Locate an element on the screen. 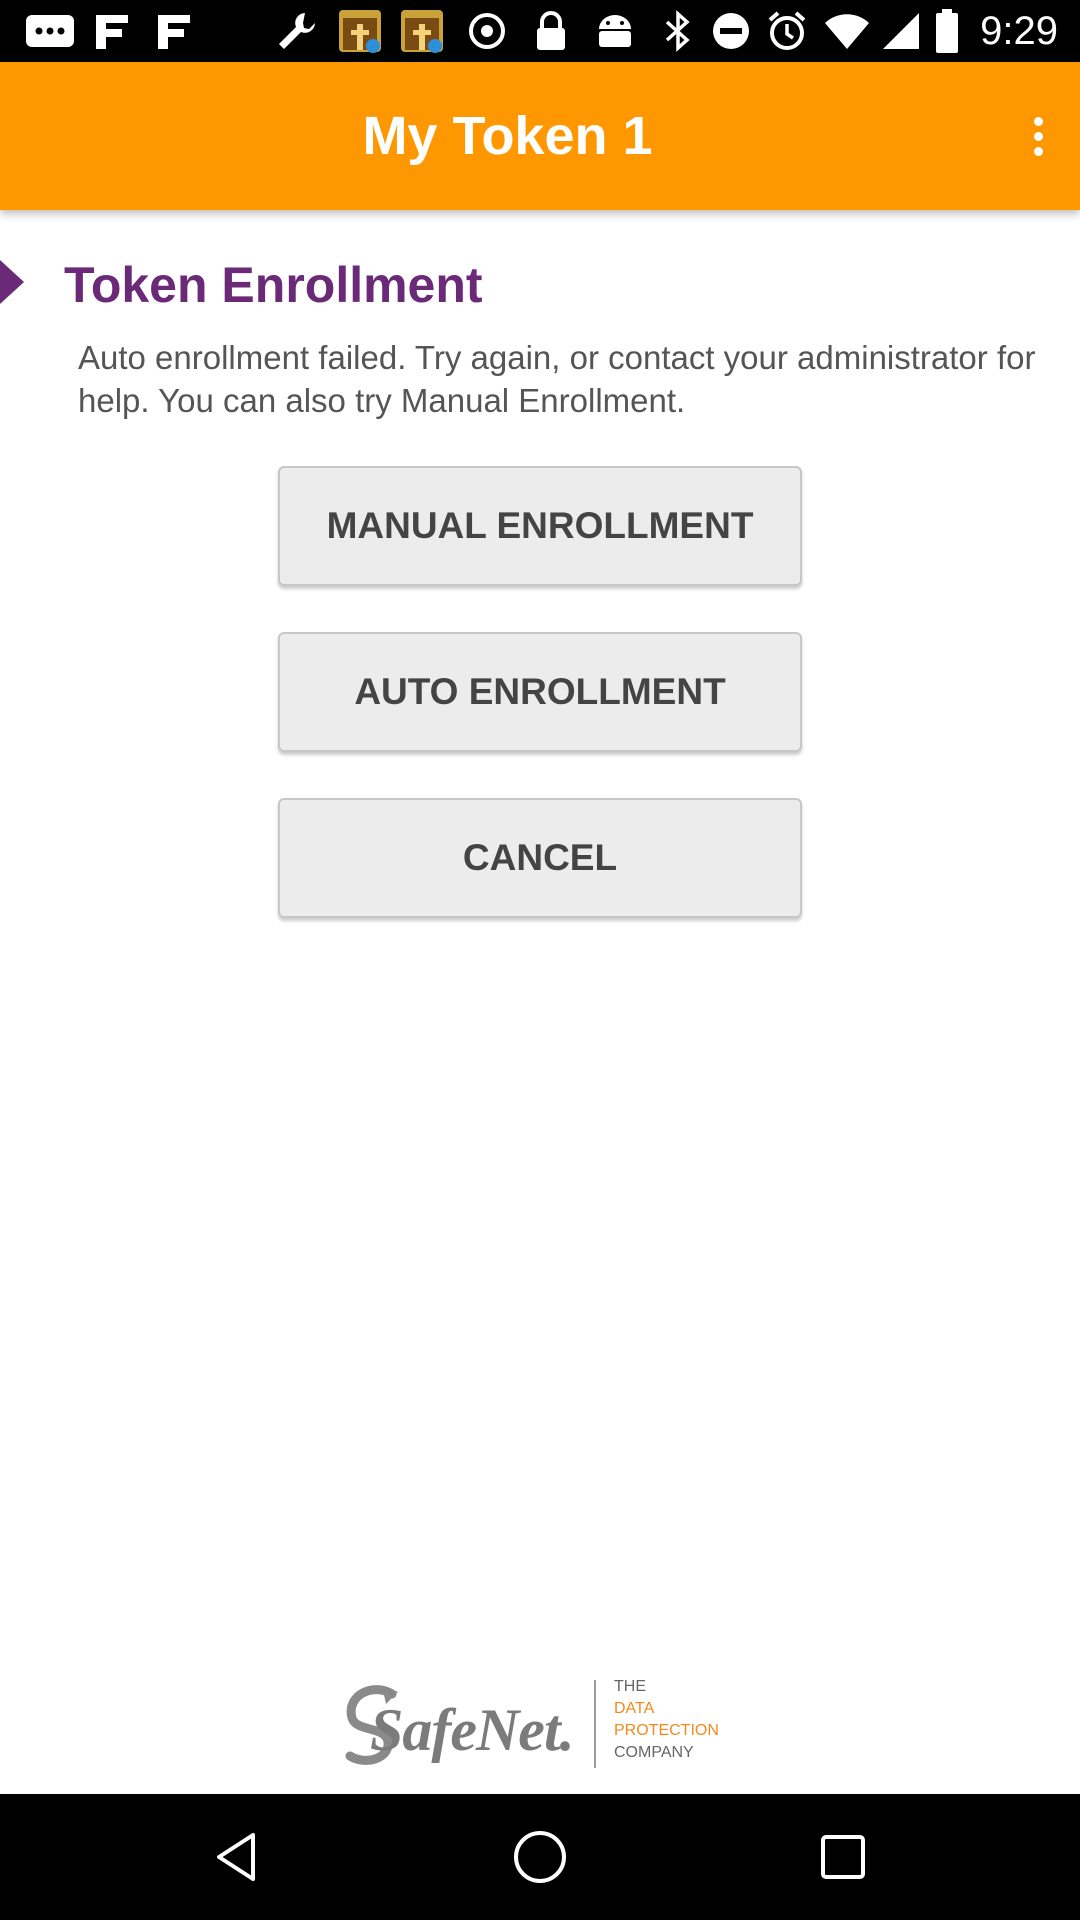  navigation-bar is located at coordinates (540, 1857).